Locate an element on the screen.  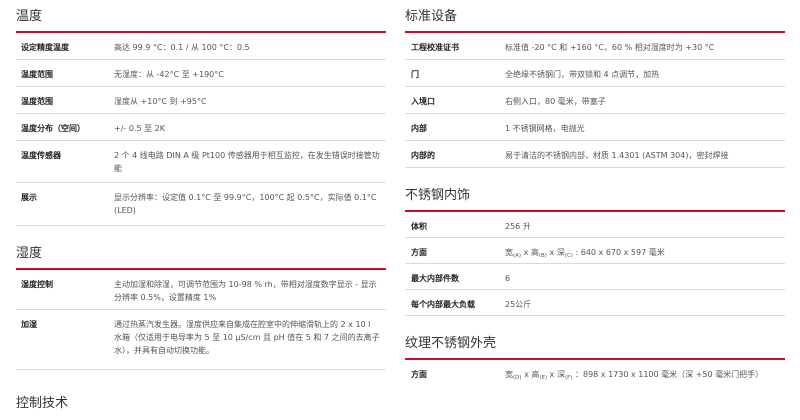
section-title-control: 控制技术 is located at coordinates (42, 403).